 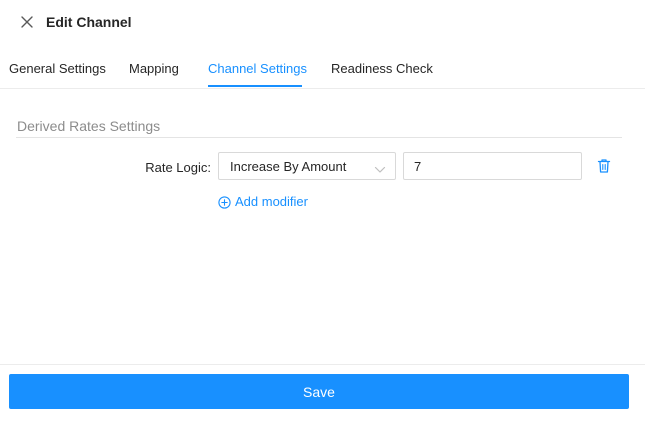 What do you see at coordinates (492, 166) in the screenshot?
I see `rate-amount-input` at bounding box center [492, 166].